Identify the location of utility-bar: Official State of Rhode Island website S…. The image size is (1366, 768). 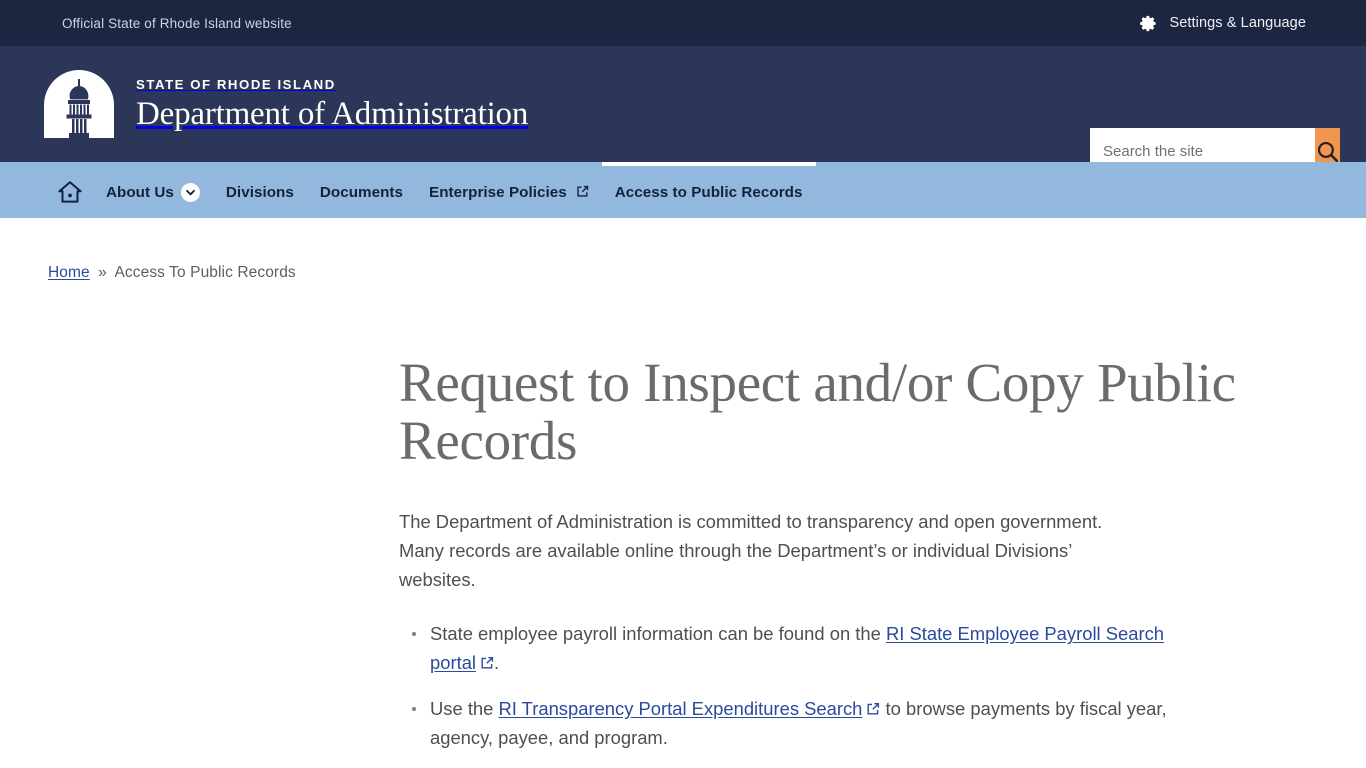
(683, 23).